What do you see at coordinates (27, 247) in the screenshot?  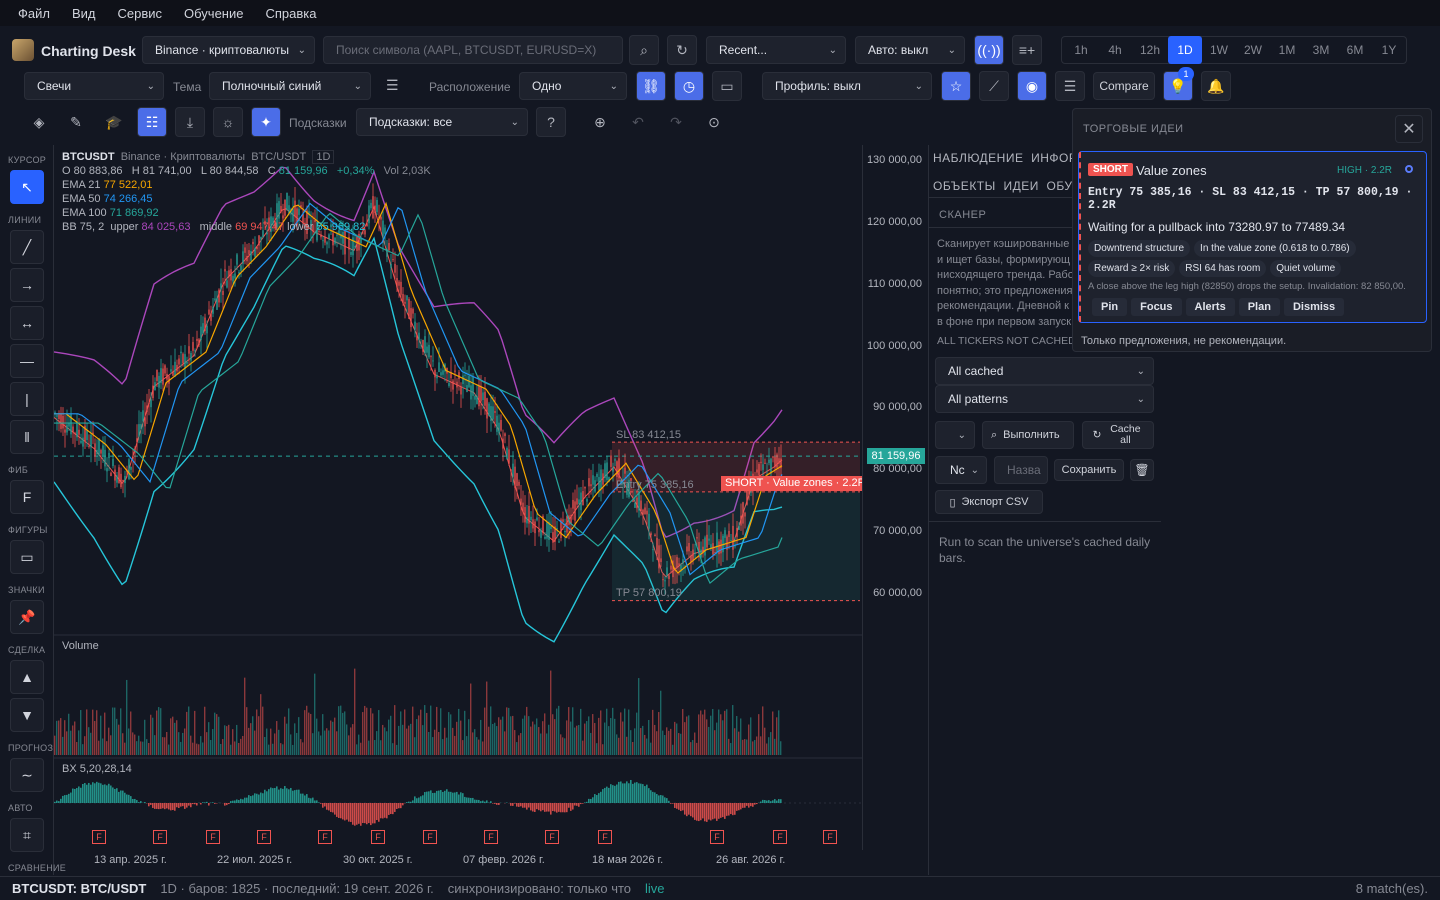 I see `trendline-tool: ╱` at bounding box center [27, 247].